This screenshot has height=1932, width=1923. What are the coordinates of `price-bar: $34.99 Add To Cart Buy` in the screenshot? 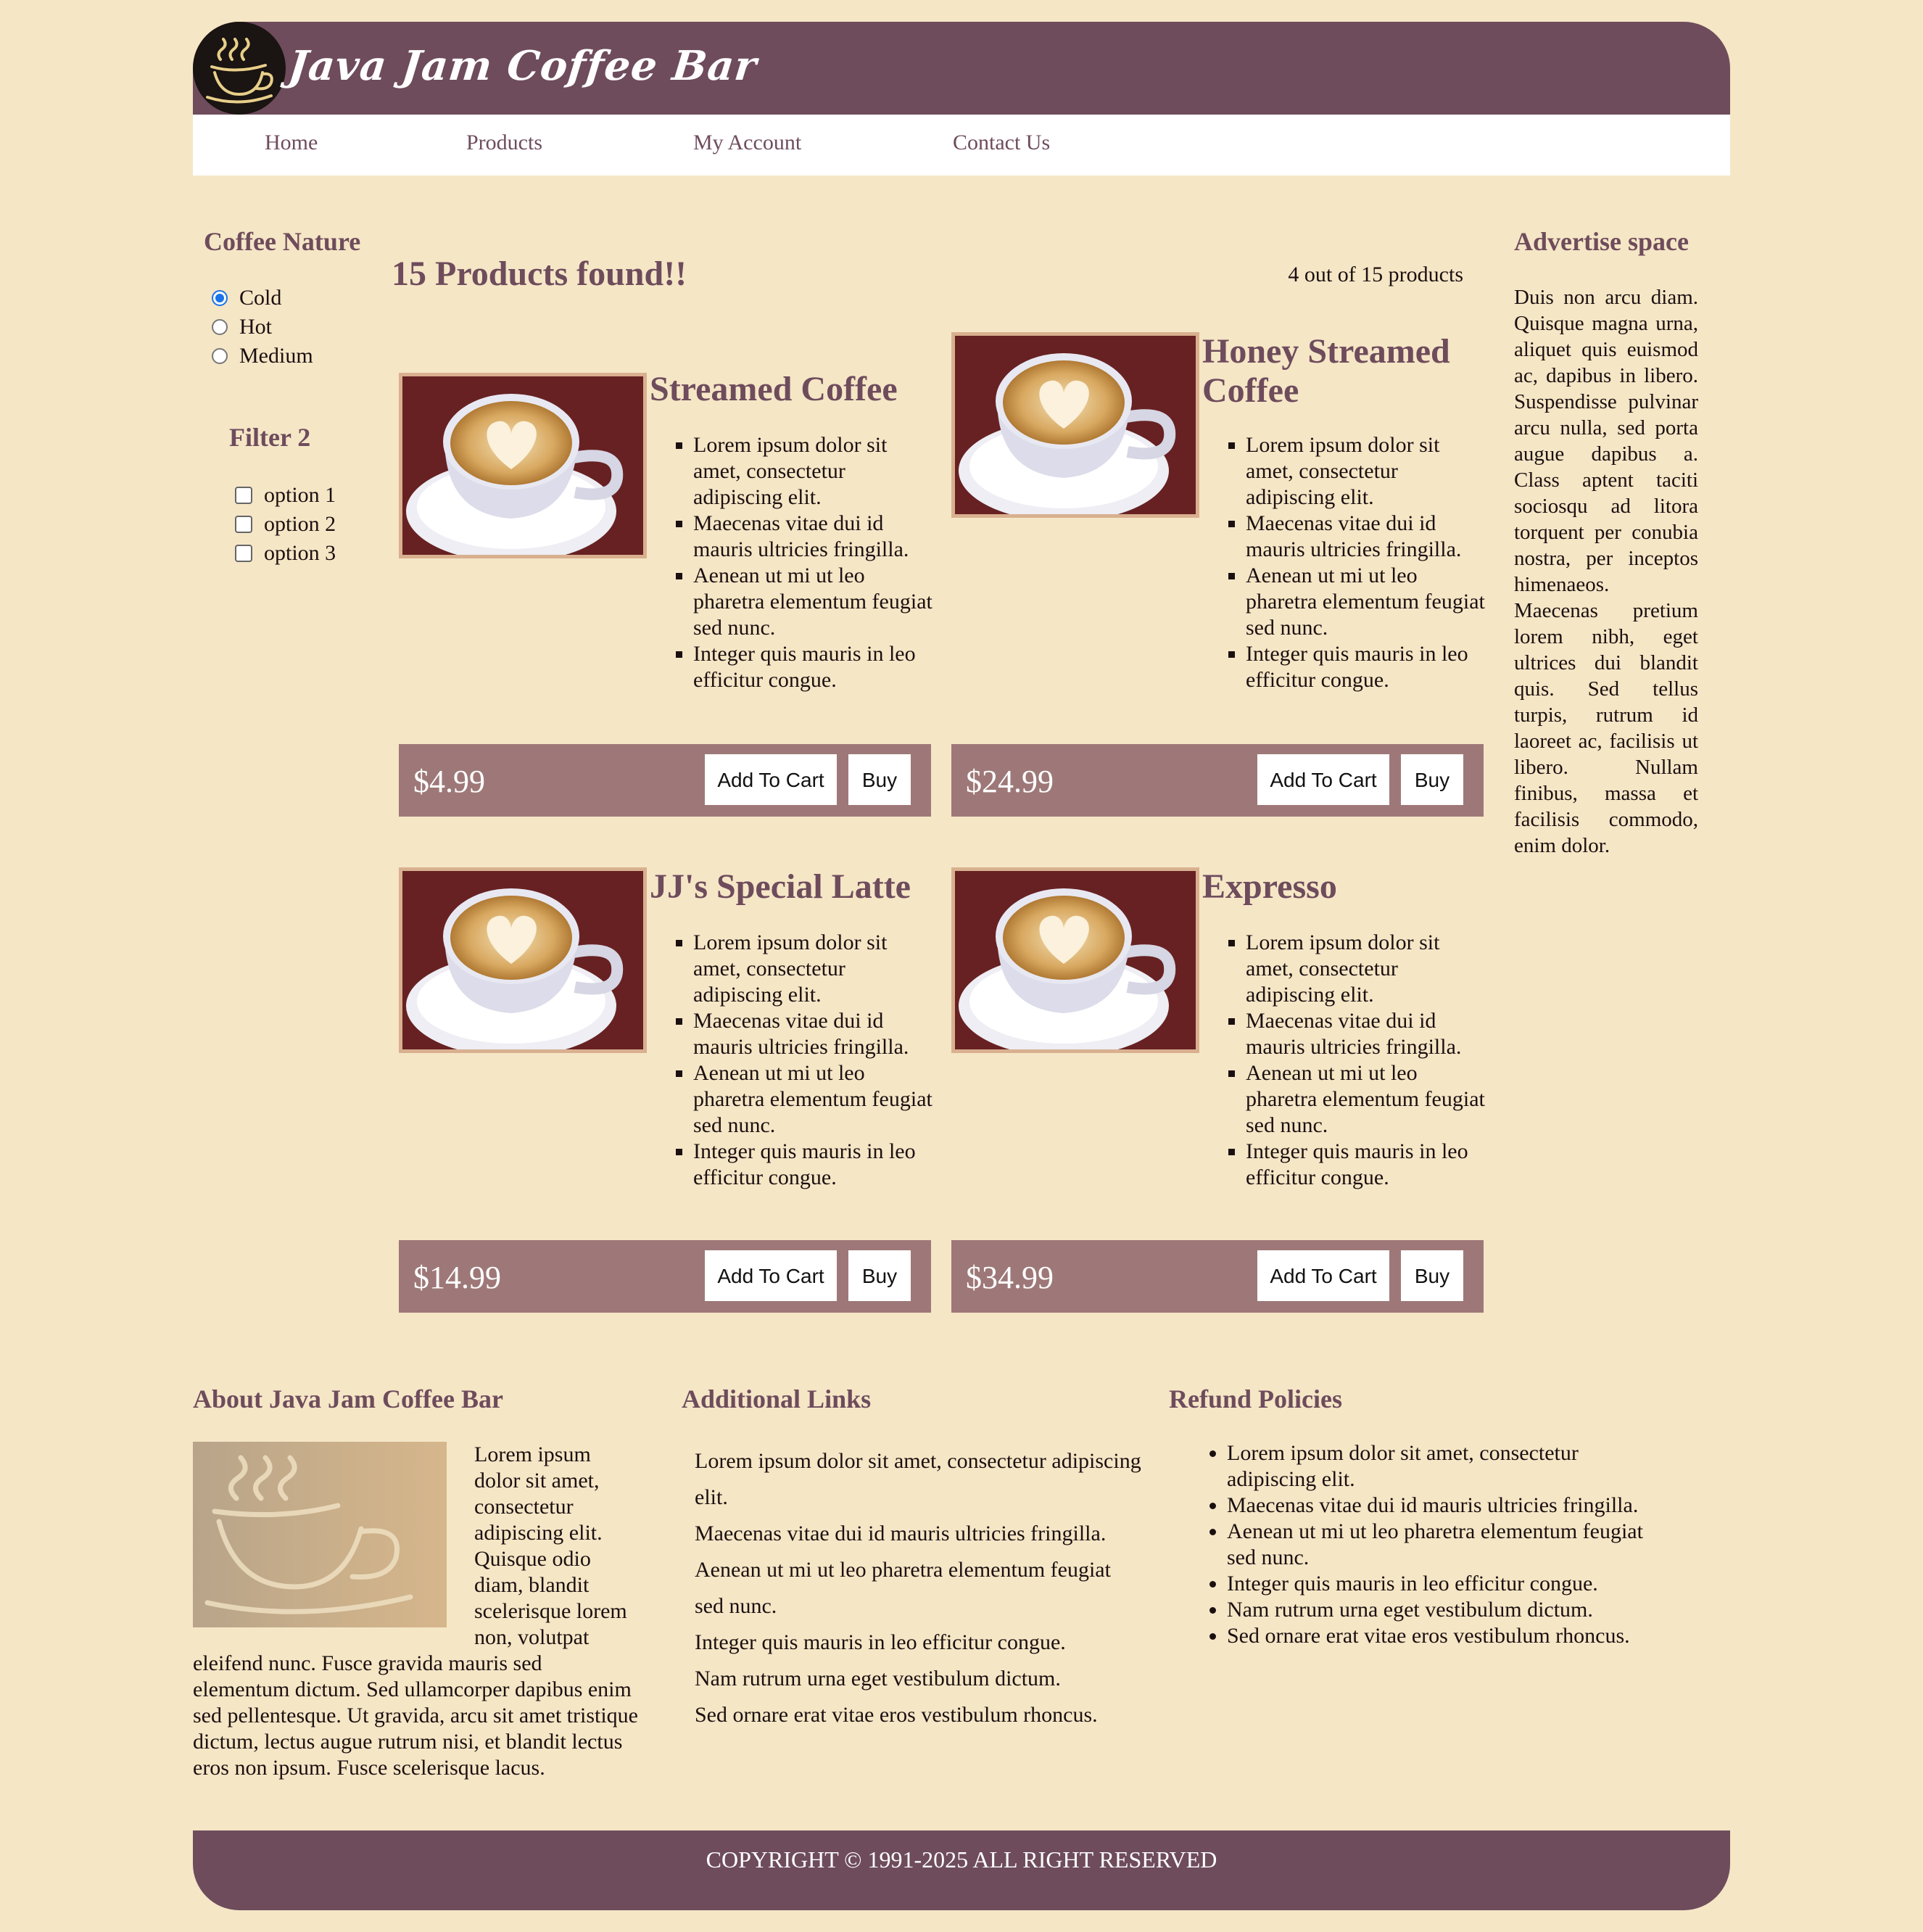 It's located at (1217, 1276).